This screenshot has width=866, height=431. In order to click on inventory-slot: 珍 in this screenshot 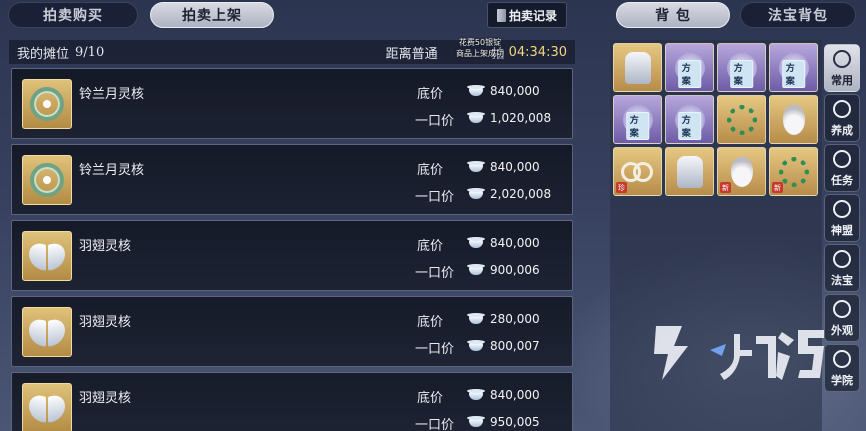, I will do `click(637, 171)`.